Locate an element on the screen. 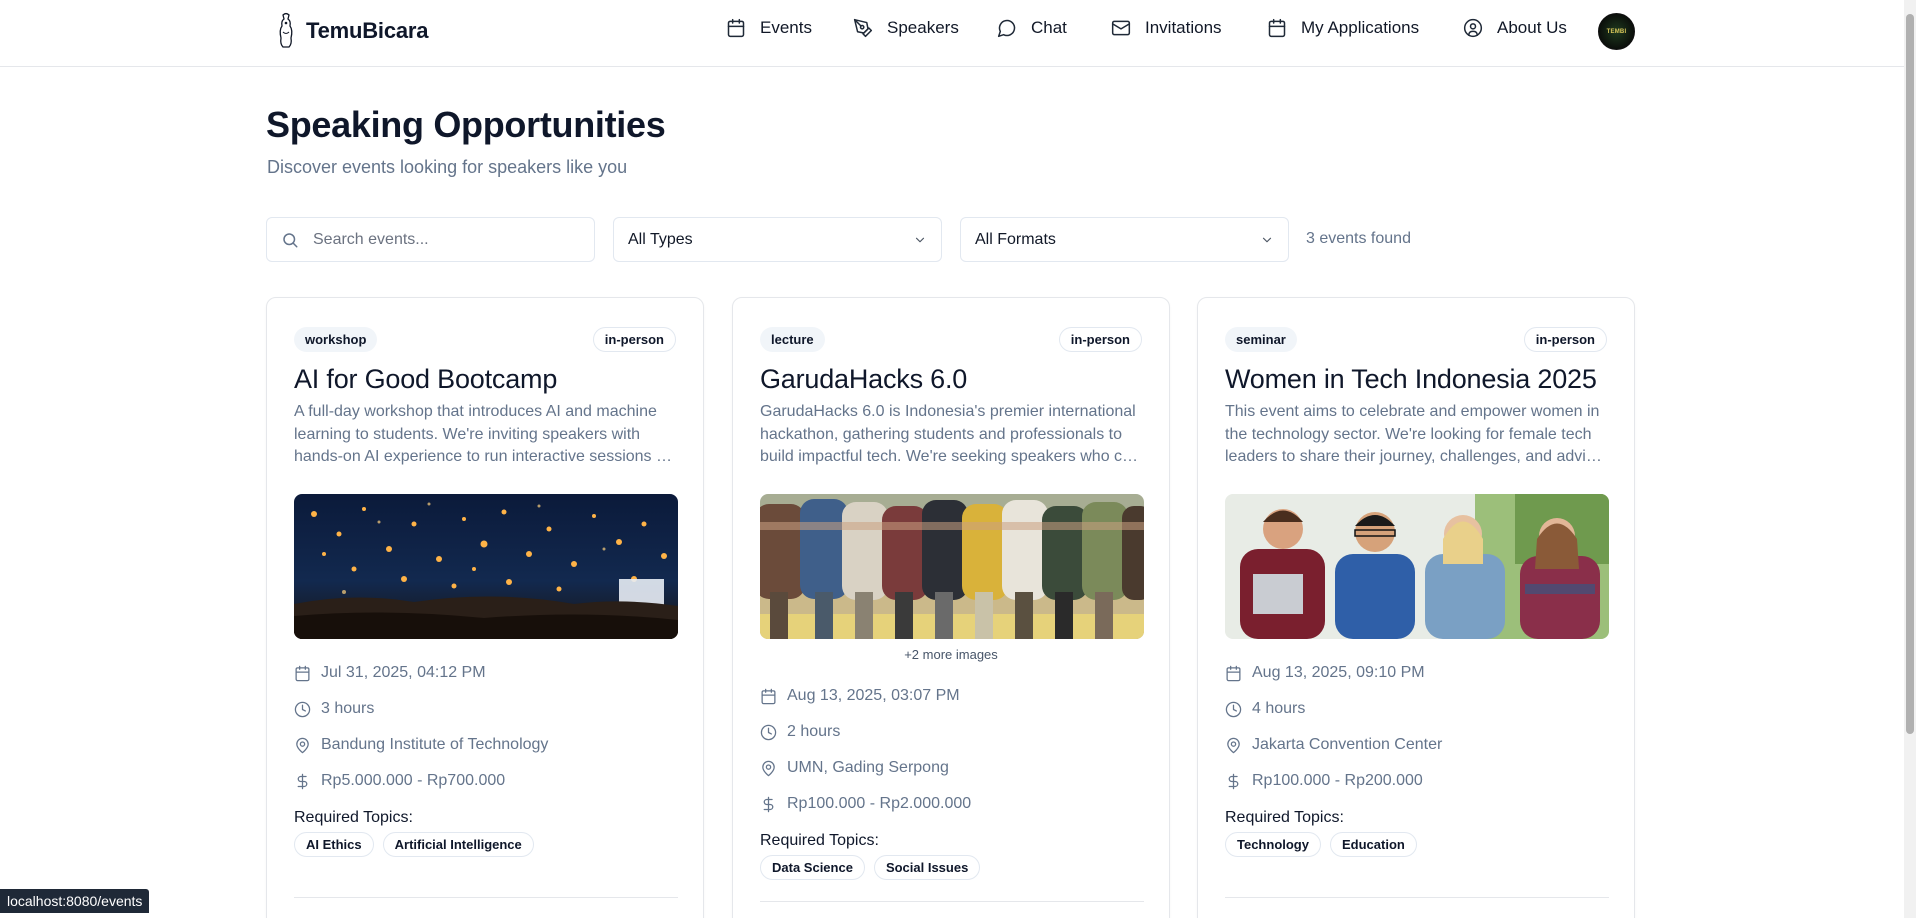 The width and height of the screenshot is (1916, 918). nav-invitations-label: Invitations is located at coordinates (1183, 27).